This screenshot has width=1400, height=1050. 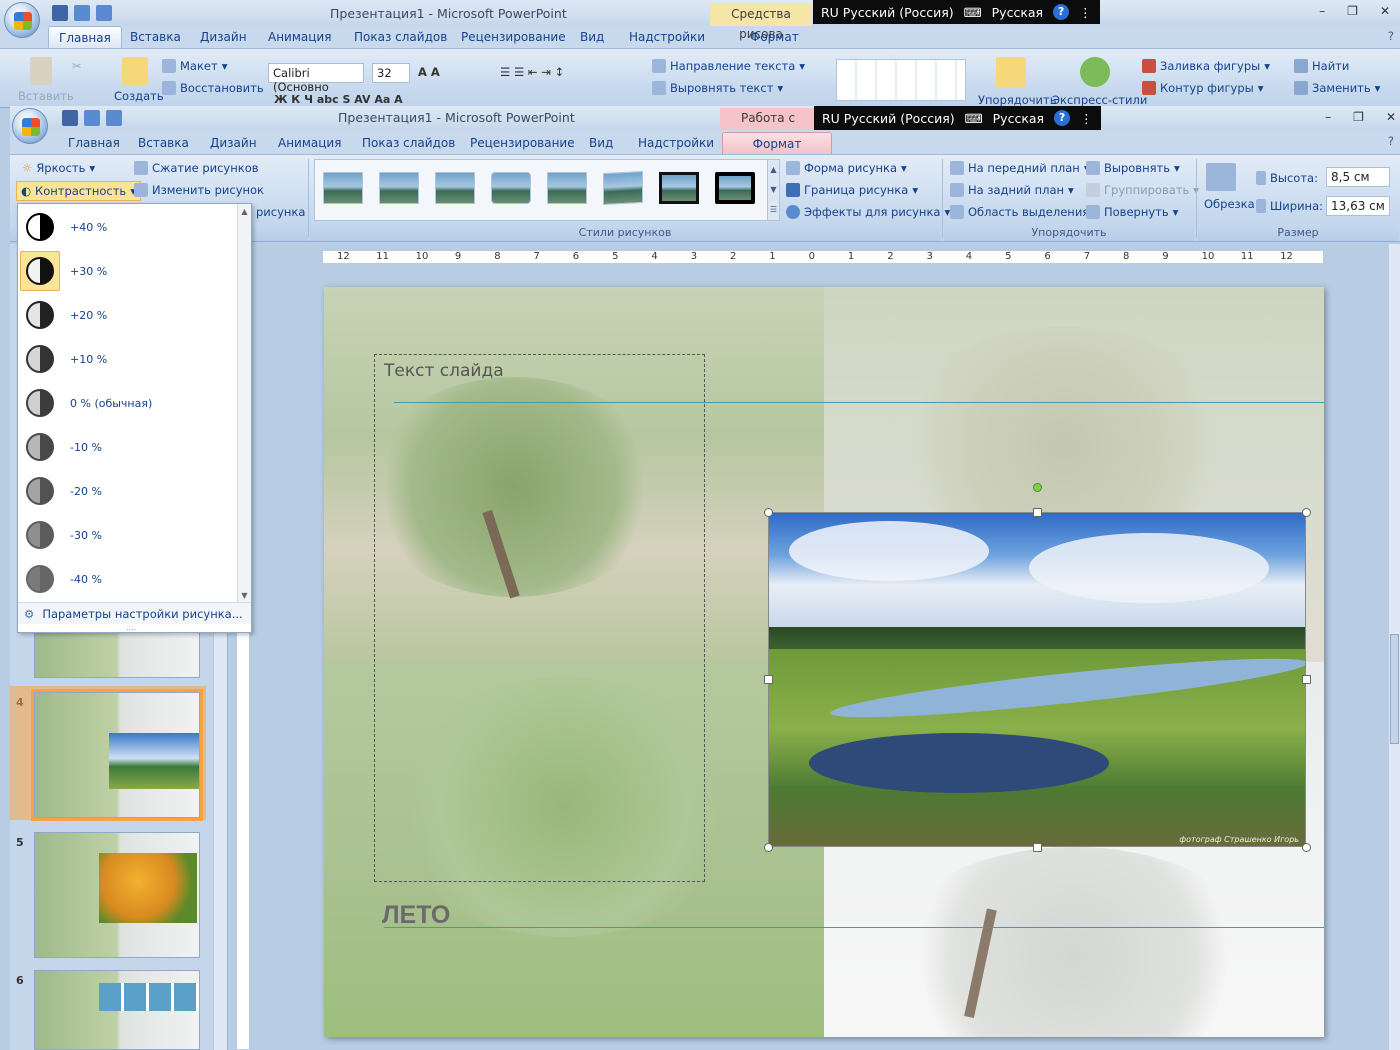 What do you see at coordinates (129, 315) in the screenshot?
I see `contrast-option: +20 %` at bounding box center [129, 315].